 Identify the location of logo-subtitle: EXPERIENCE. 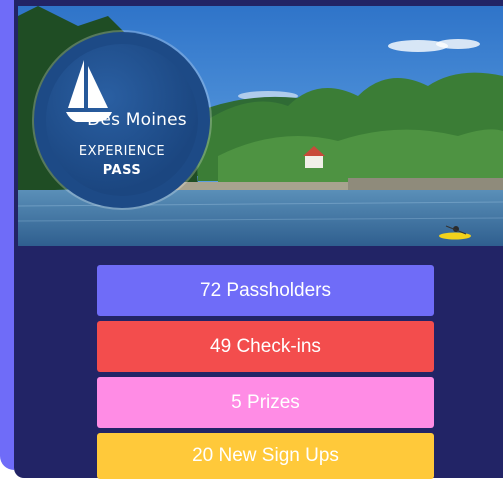
(122, 151).